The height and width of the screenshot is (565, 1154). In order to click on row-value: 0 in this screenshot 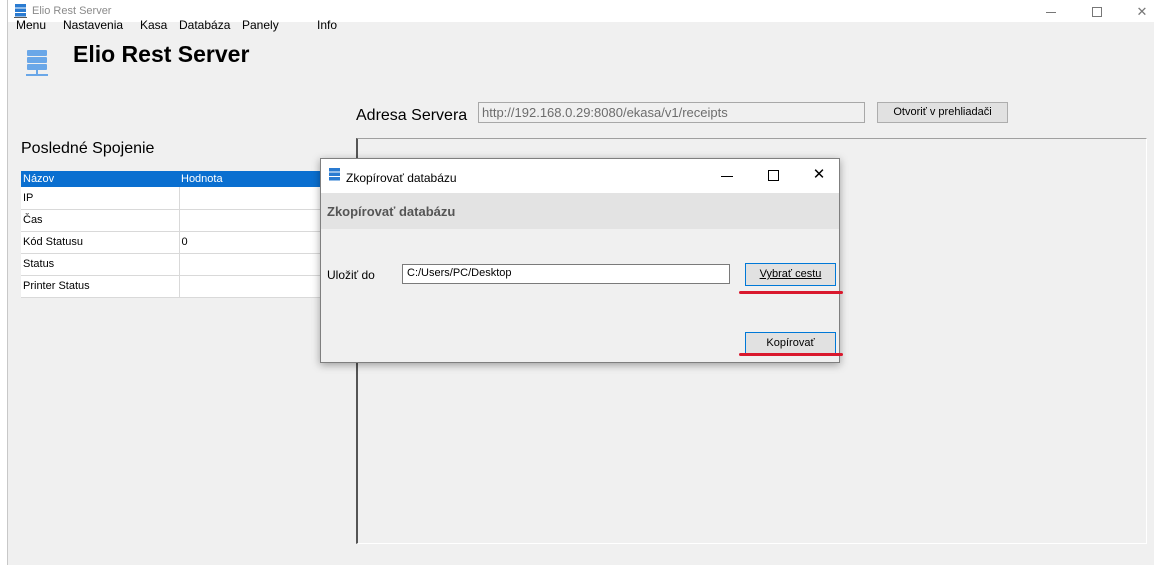, I will do `click(260, 242)`.